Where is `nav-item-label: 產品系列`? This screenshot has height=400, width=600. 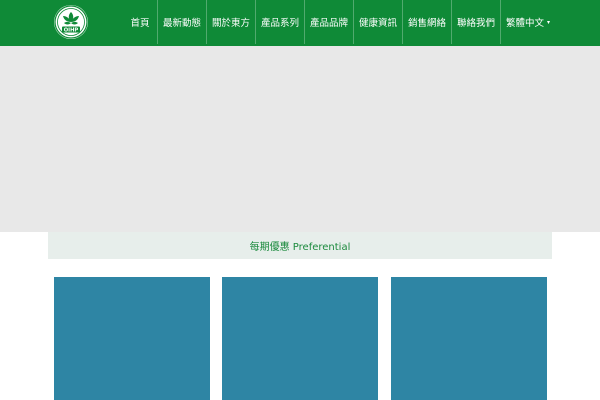 nav-item-label: 產品系列 is located at coordinates (279, 23).